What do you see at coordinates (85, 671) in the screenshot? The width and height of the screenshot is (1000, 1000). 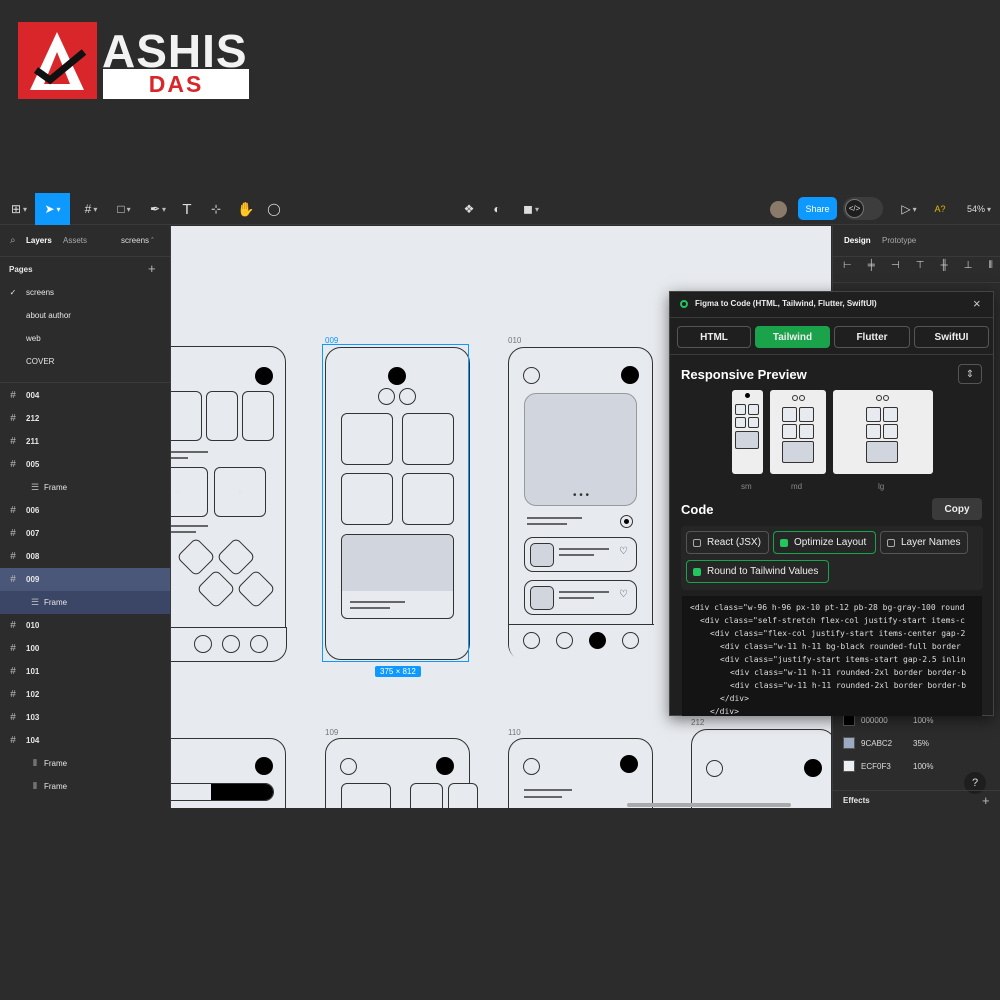 I see `layer-row: #101` at bounding box center [85, 671].